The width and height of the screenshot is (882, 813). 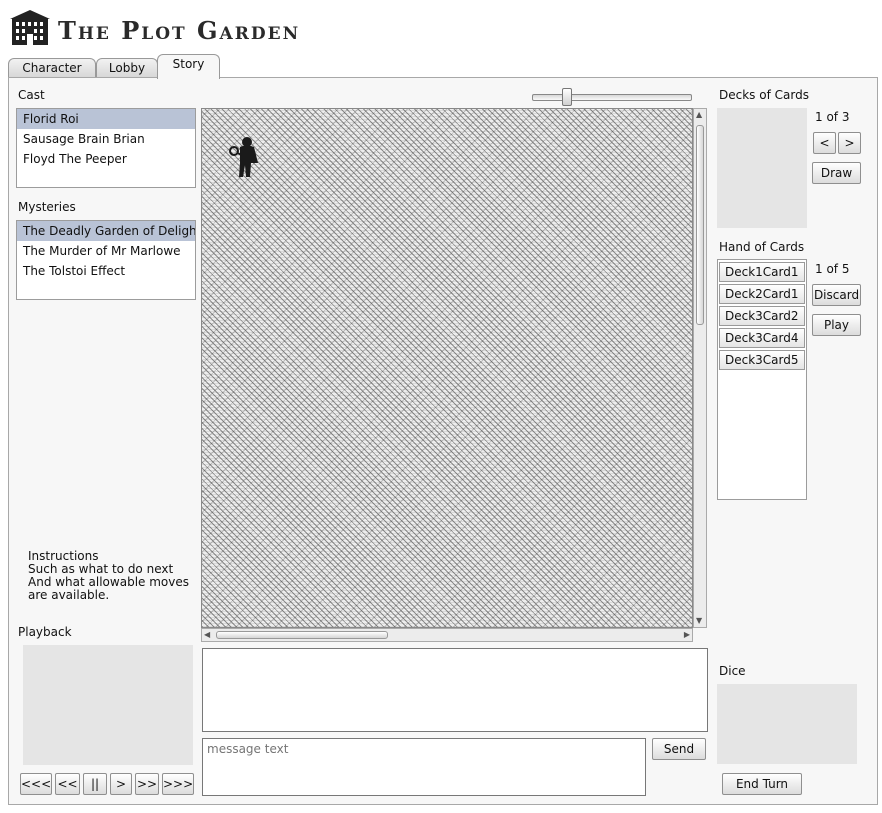 What do you see at coordinates (832, 117) in the screenshot?
I see `deck-page-indicator: 1 of 3` at bounding box center [832, 117].